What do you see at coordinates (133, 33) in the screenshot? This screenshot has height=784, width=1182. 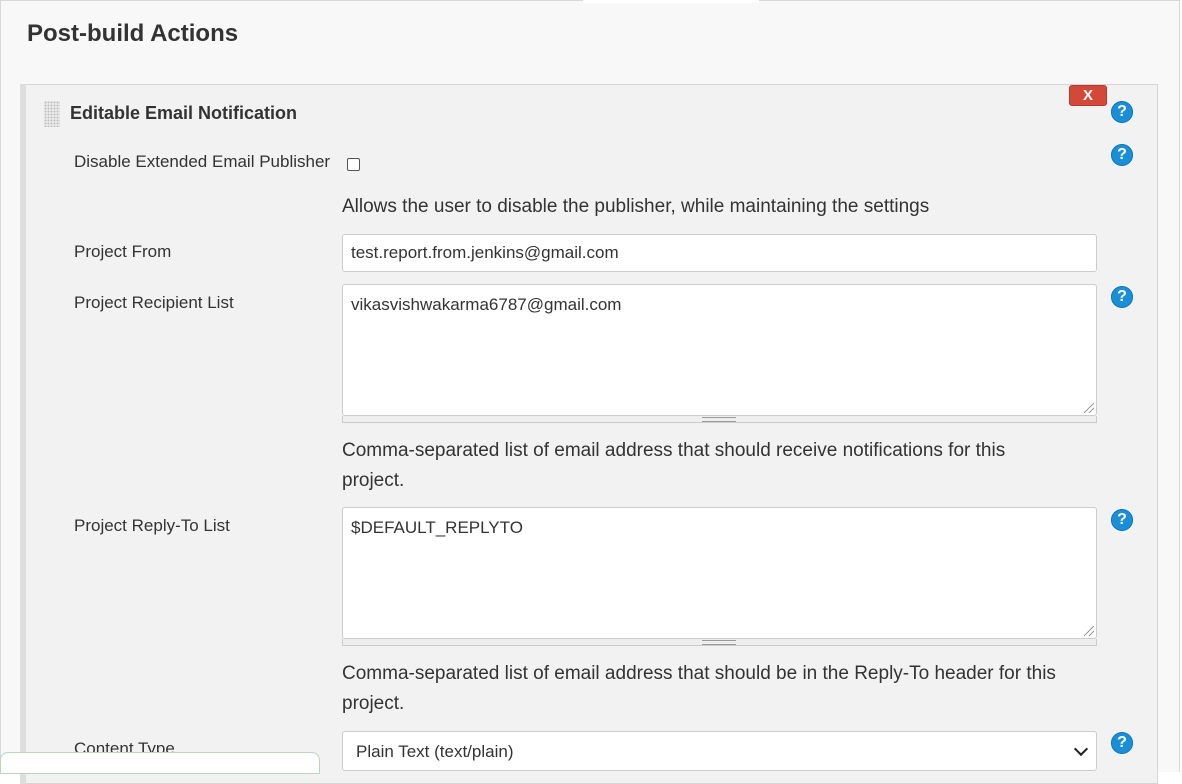 I see `section-heading: Post-build Actions` at bounding box center [133, 33].